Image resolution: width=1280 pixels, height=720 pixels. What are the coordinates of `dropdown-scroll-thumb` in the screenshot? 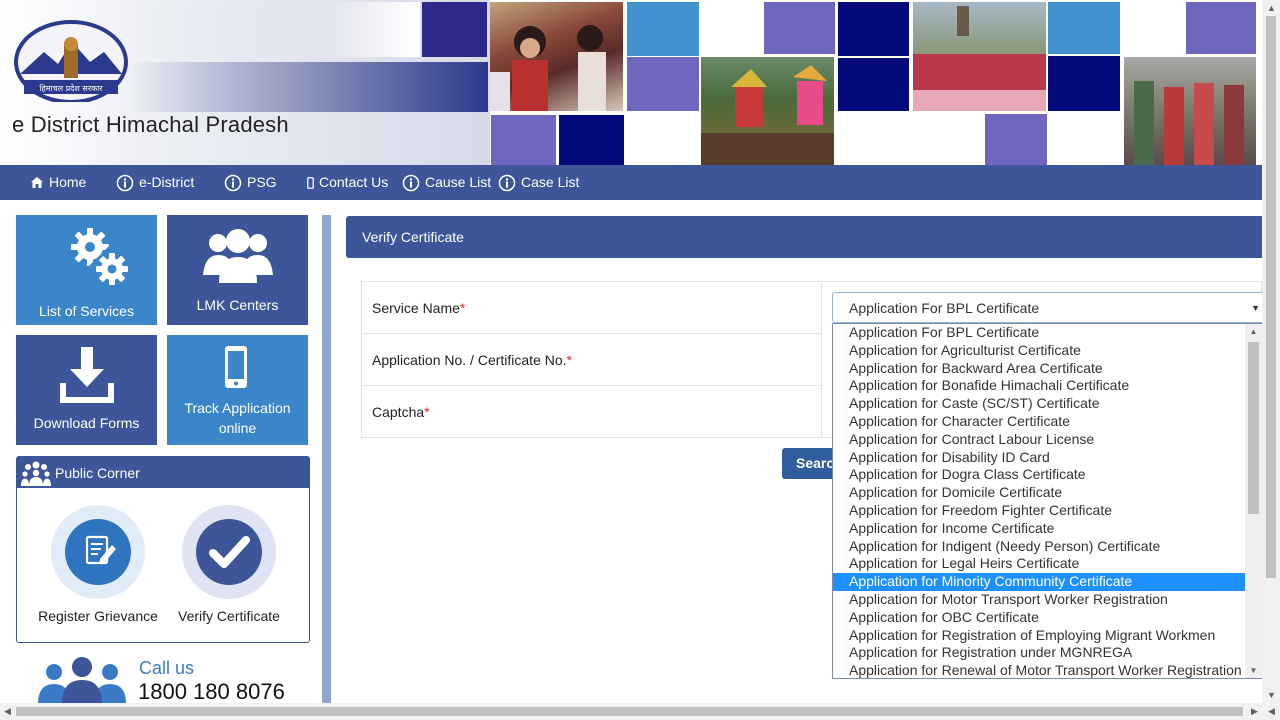 It's located at (1253, 428).